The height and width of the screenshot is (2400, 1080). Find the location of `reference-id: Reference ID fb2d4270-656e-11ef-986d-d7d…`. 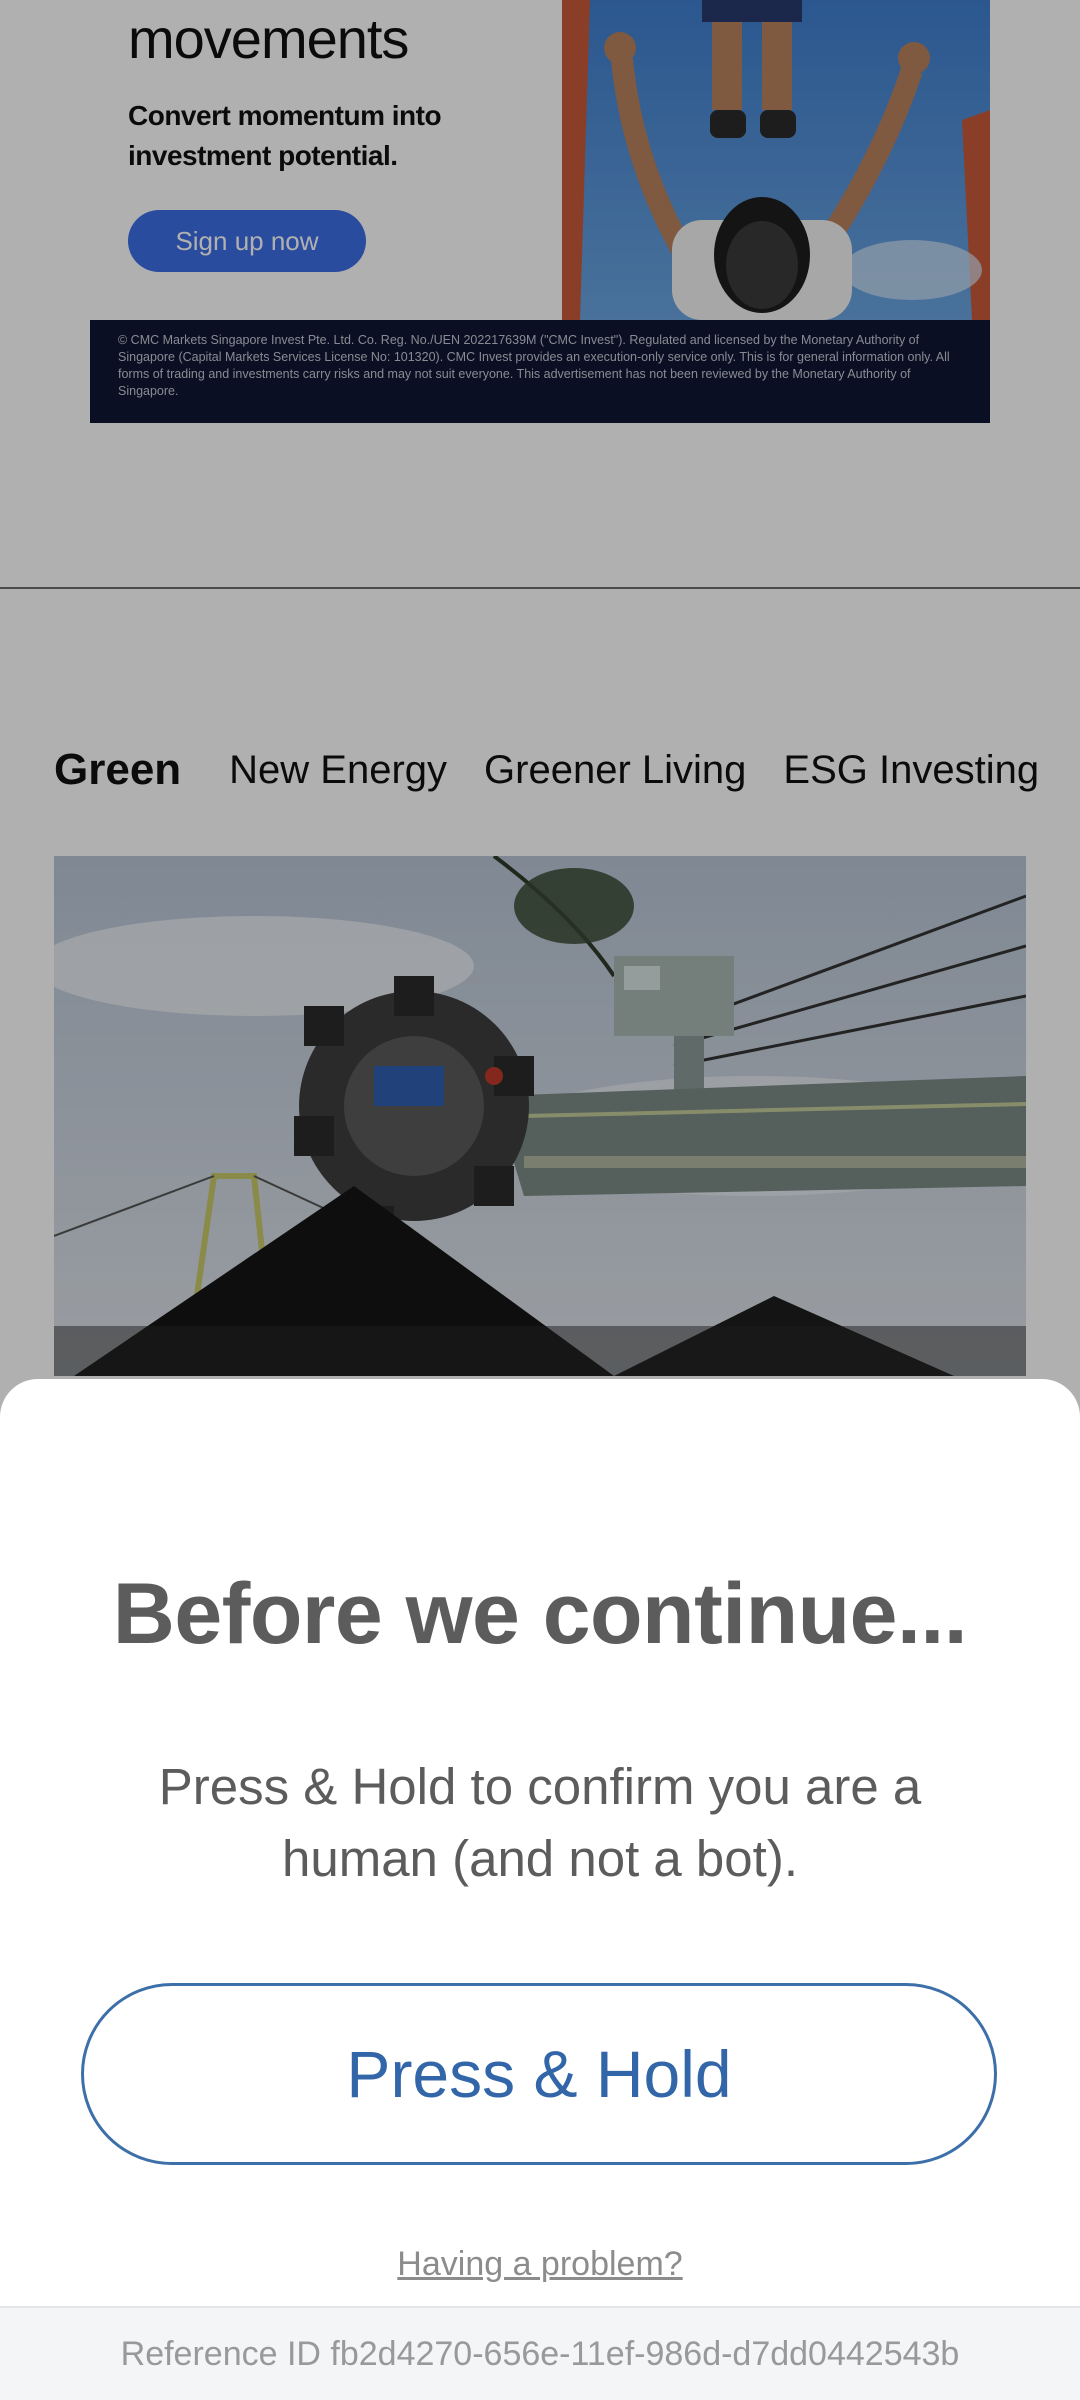

reference-id: Reference ID fb2d4270-656e-11ef-986d-d7d… is located at coordinates (540, 2353).